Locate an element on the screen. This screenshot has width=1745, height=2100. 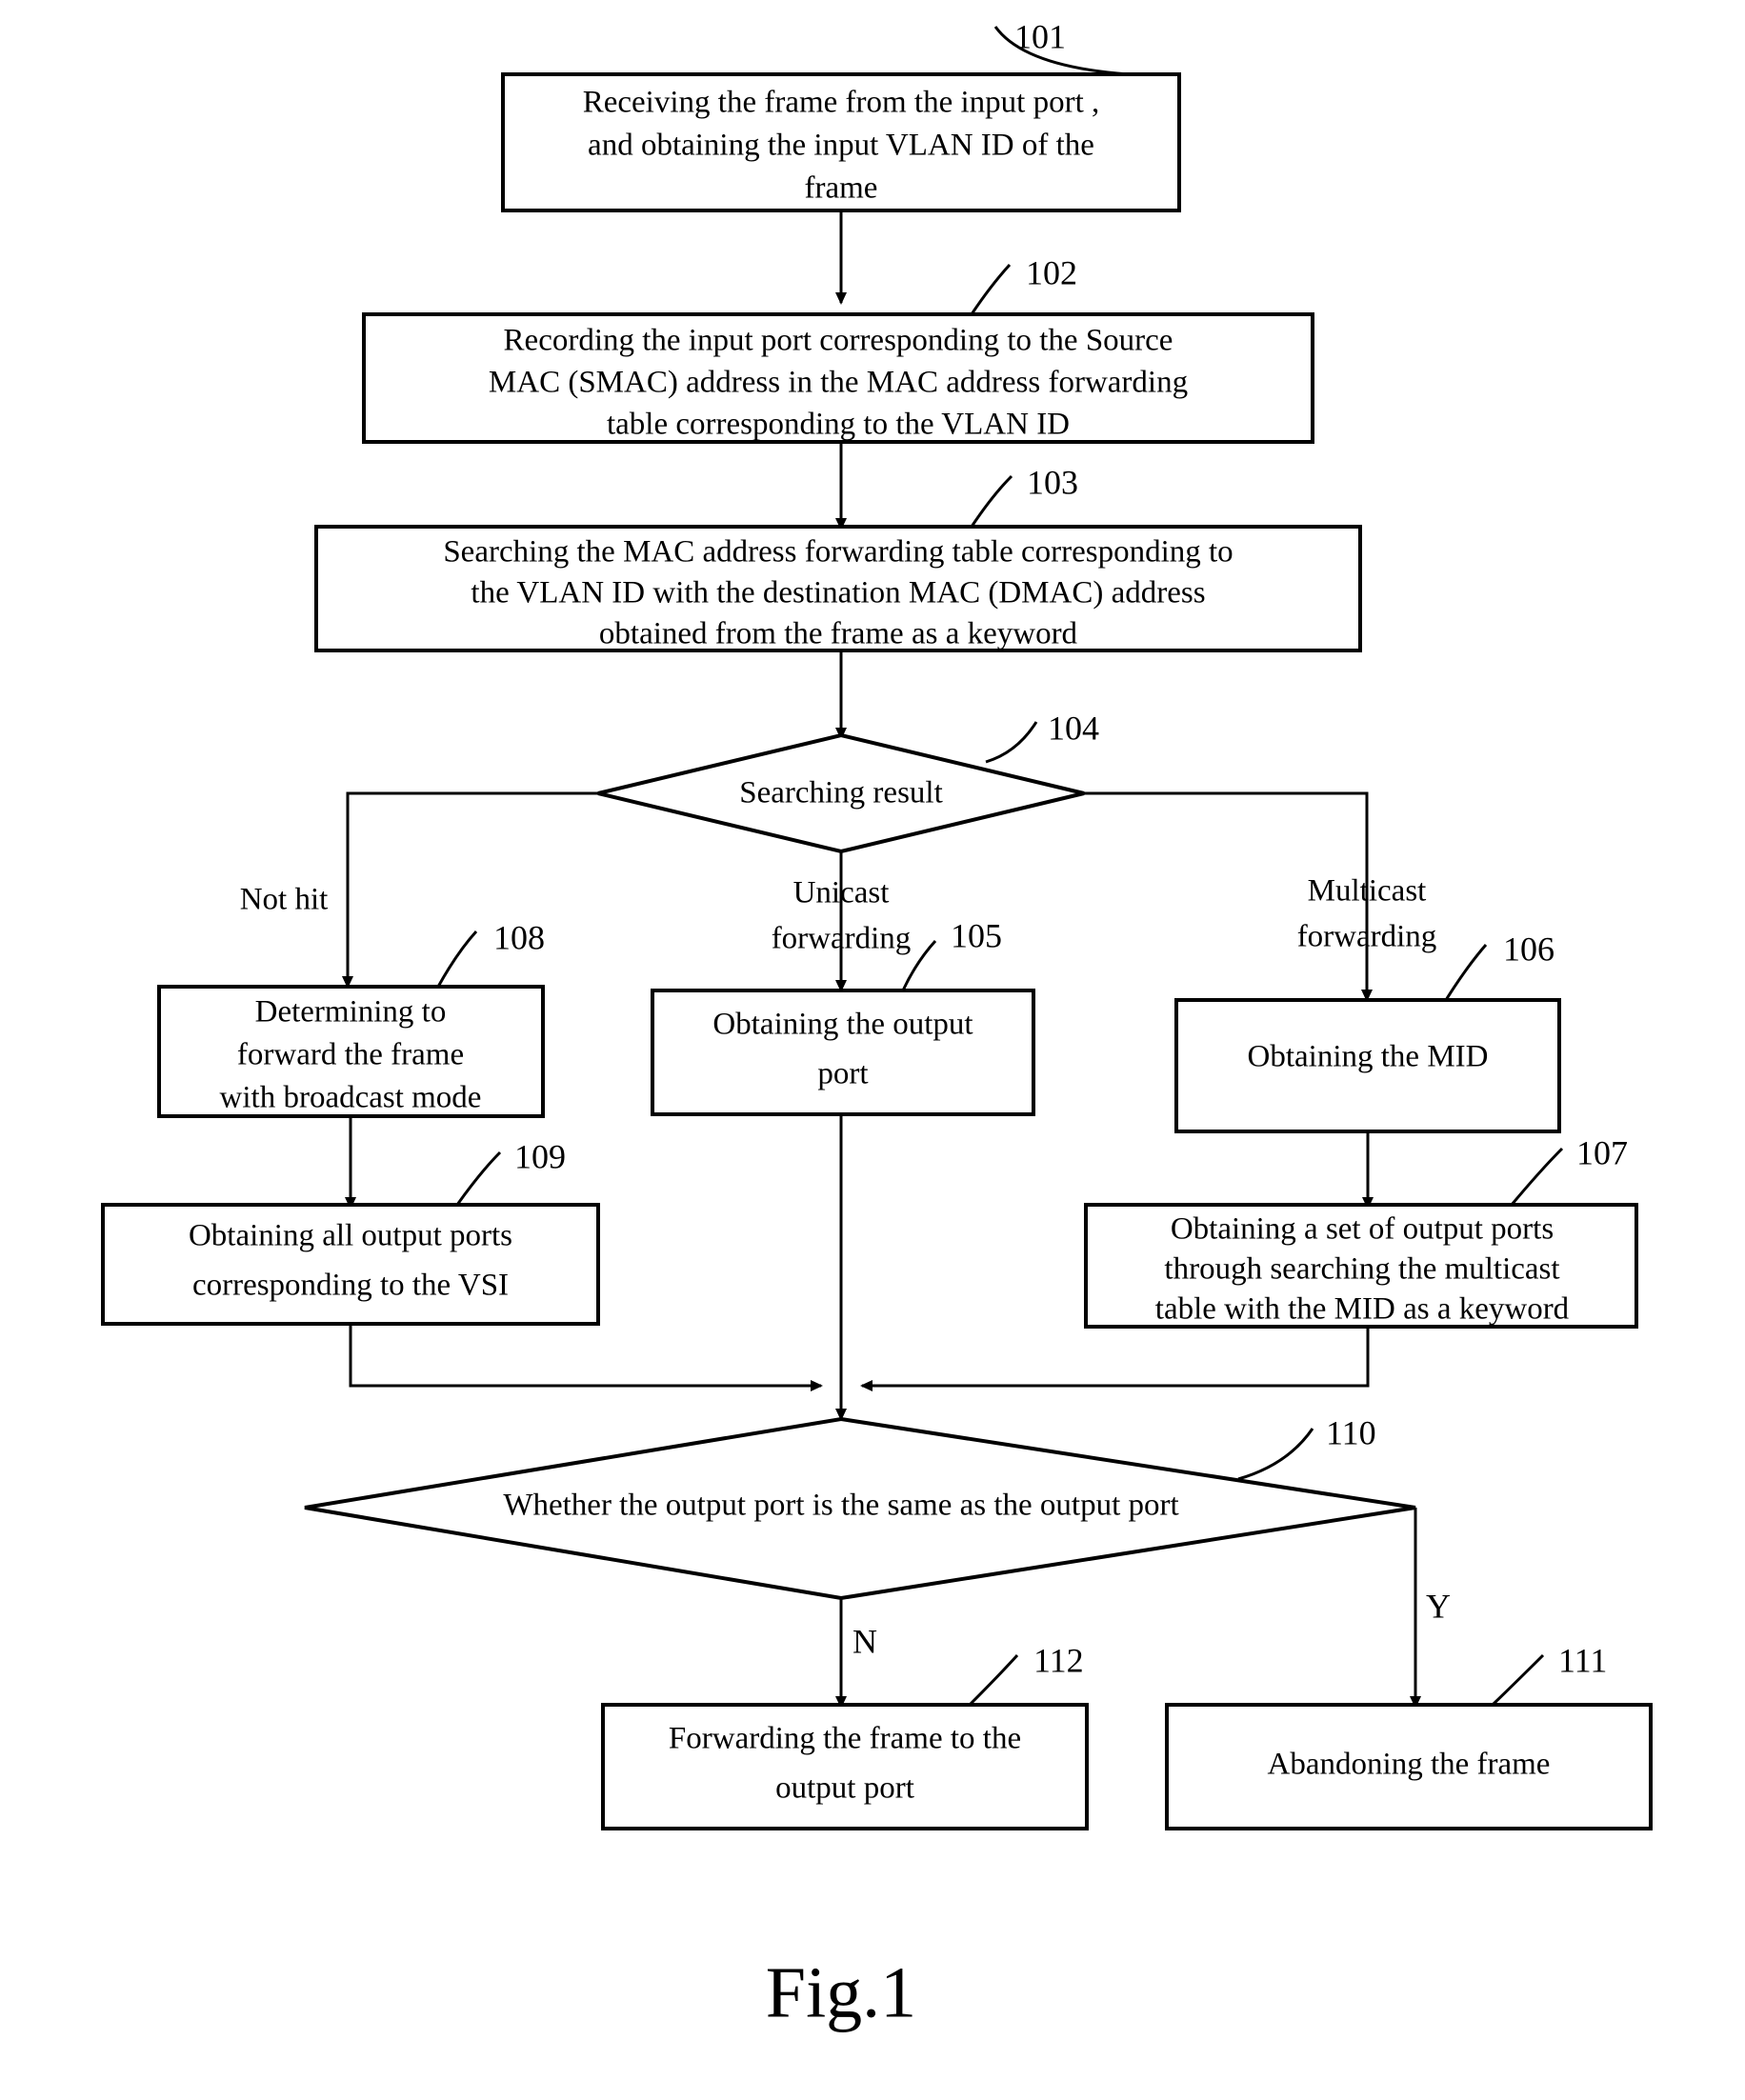
node-106-label: Obtaining the MID is located at coordinates (1368, 1057).